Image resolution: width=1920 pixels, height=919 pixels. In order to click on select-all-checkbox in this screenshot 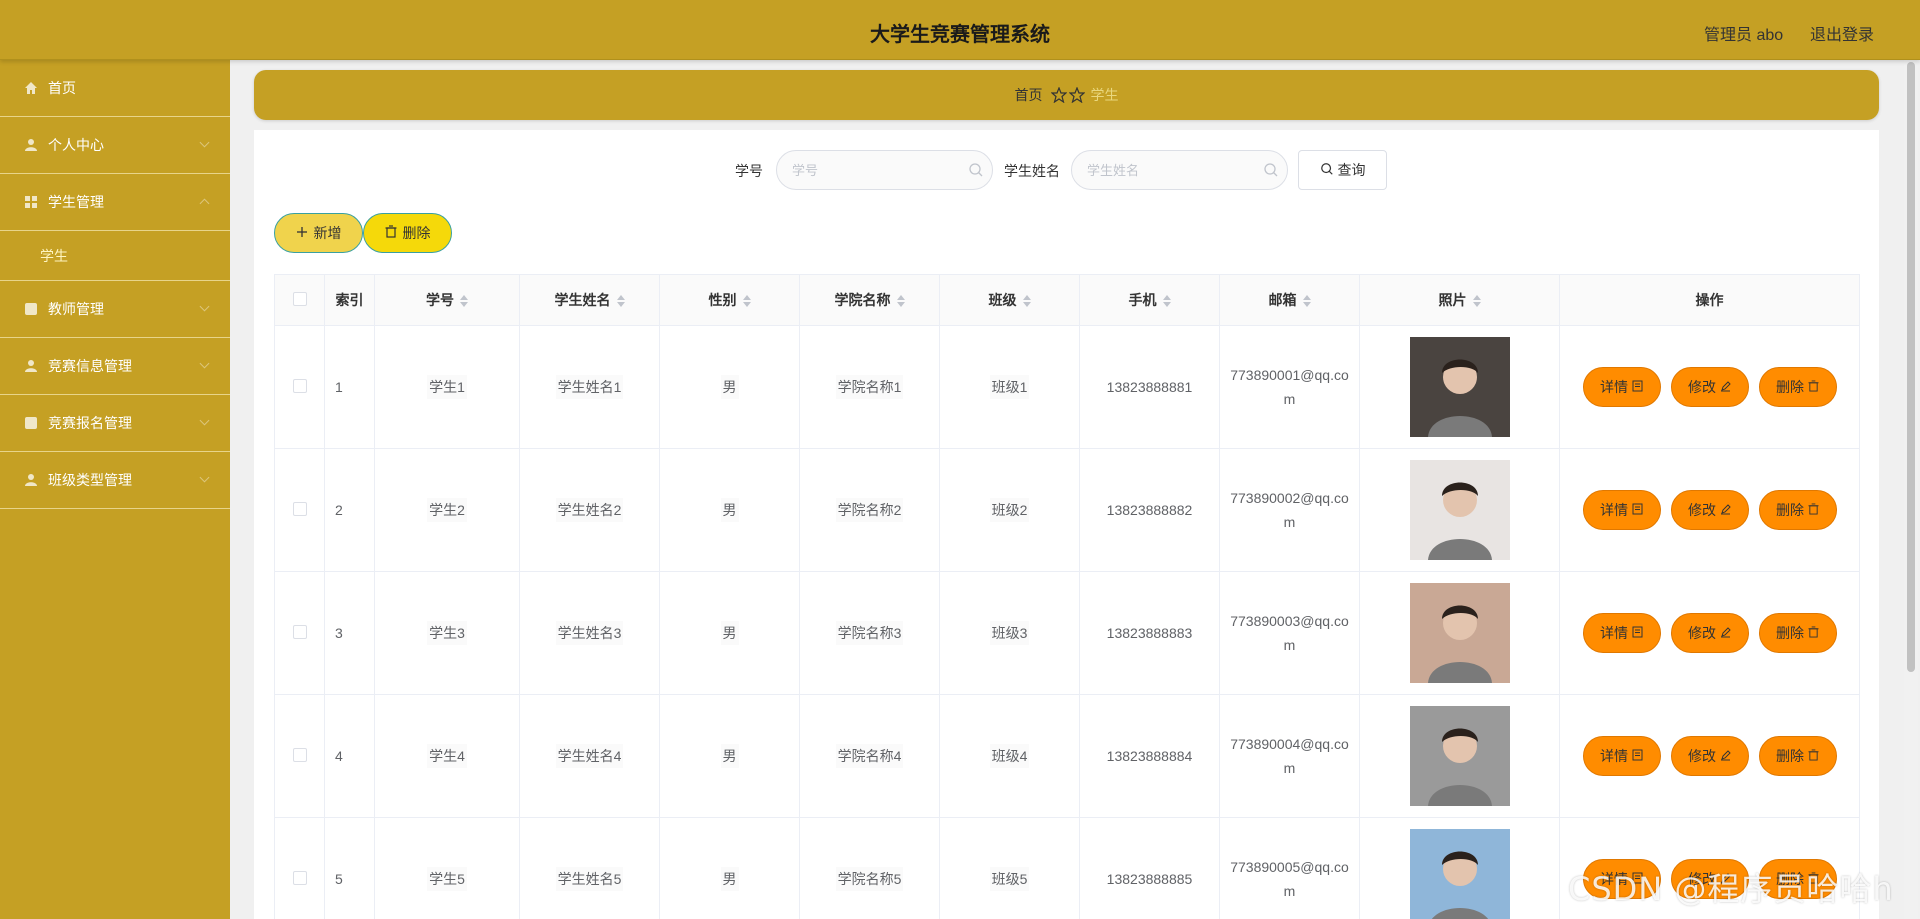, I will do `click(299, 298)`.